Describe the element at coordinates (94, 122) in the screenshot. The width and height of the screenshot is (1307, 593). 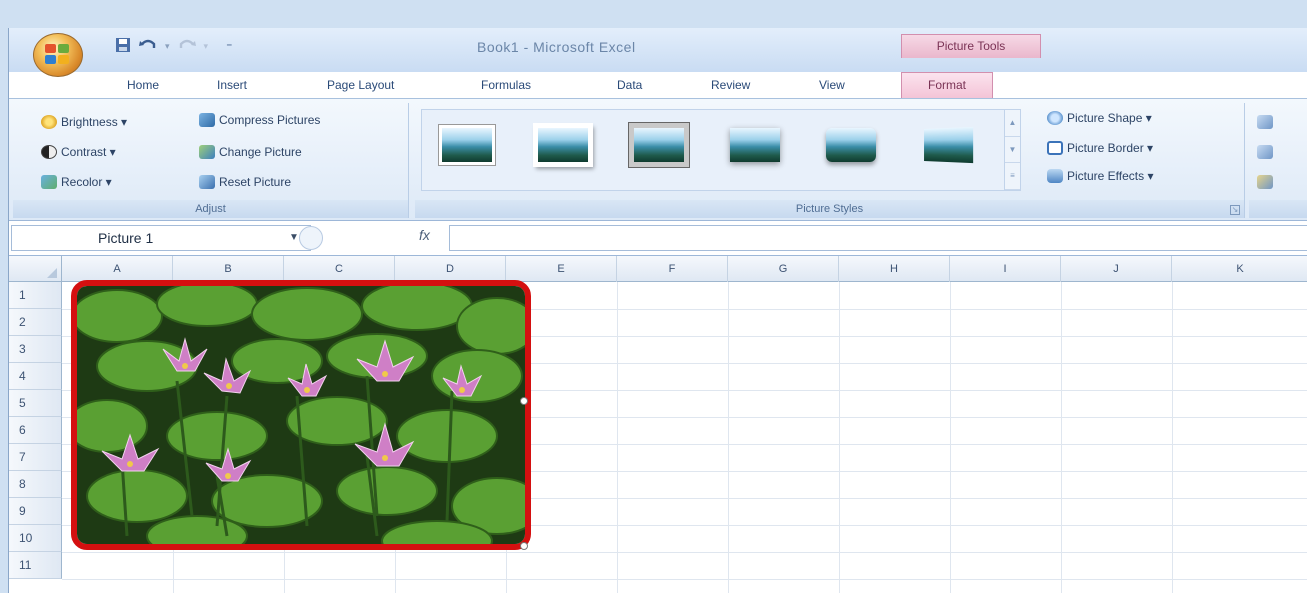
I see `brightness-label: Brightness ▾` at that location.